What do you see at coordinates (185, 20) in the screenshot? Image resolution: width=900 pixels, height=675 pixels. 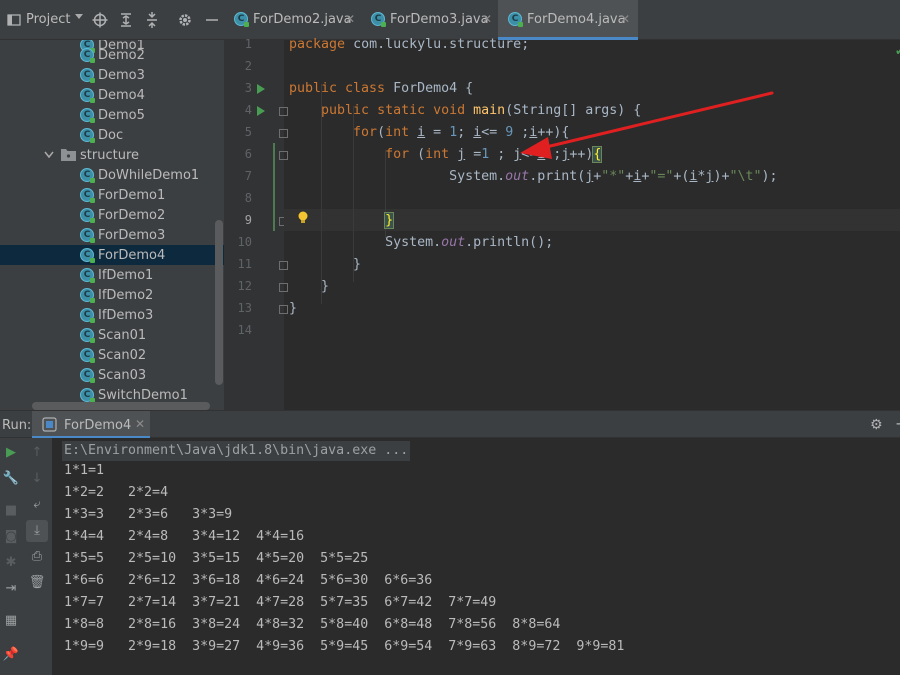 I see `gear-icon` at bounding box center [185, 20].